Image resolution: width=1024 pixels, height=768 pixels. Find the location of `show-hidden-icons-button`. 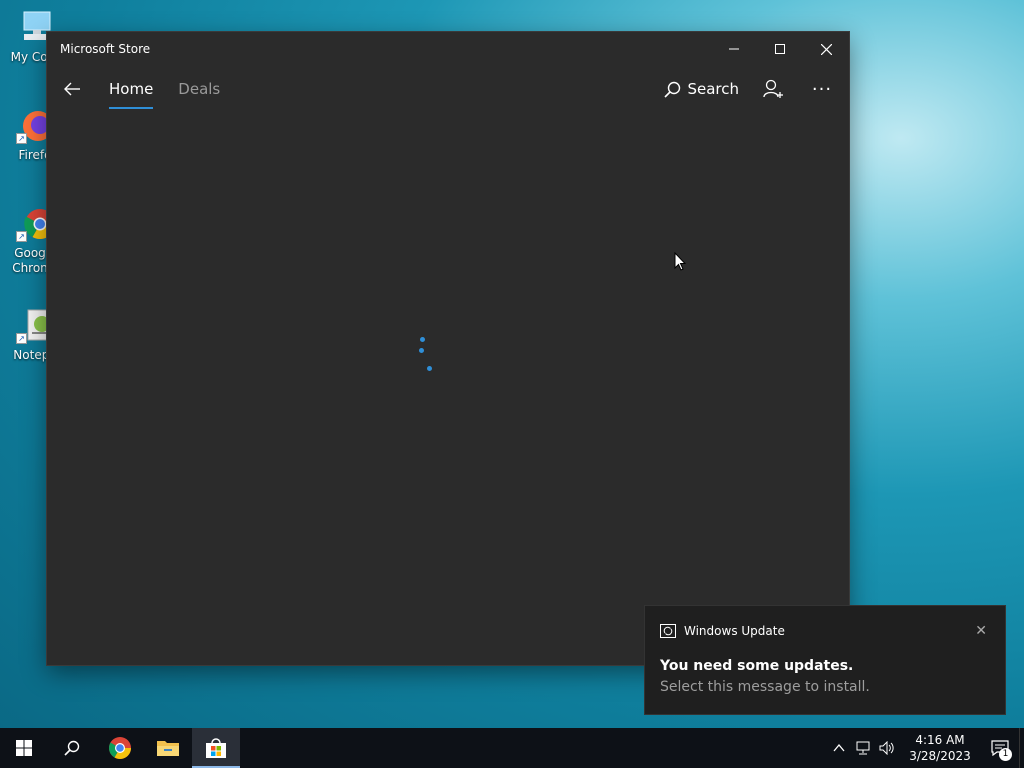

show-hidden-icons-button is located at coordinates (839, 748).